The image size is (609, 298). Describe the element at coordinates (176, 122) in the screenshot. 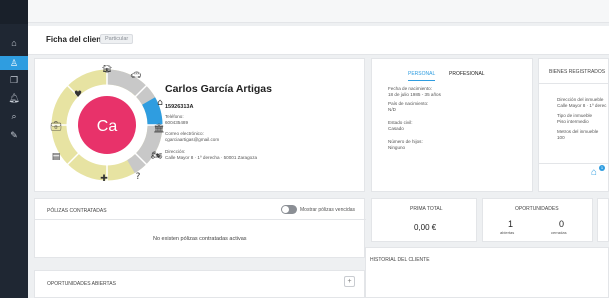

I see `phone-value: 600435489` at that location.